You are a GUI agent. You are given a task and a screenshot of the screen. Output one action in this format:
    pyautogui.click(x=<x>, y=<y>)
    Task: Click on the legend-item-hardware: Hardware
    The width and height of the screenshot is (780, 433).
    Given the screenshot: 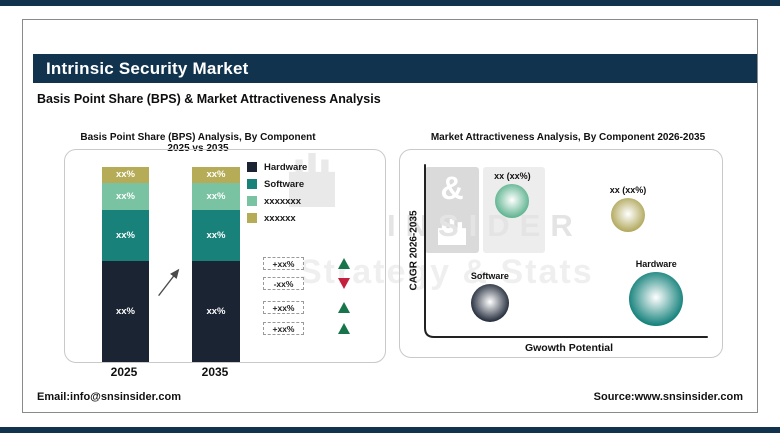 What is the action you would take?
    pyautogui.click(x=277, y=167)
    